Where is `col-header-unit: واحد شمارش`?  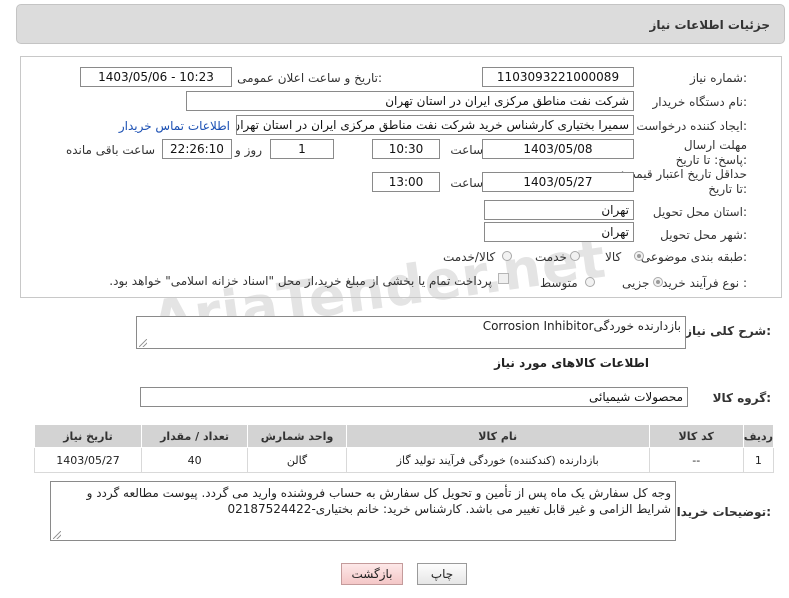 col-header-unit: واحد شمارش is located at coordinates (297, 436).